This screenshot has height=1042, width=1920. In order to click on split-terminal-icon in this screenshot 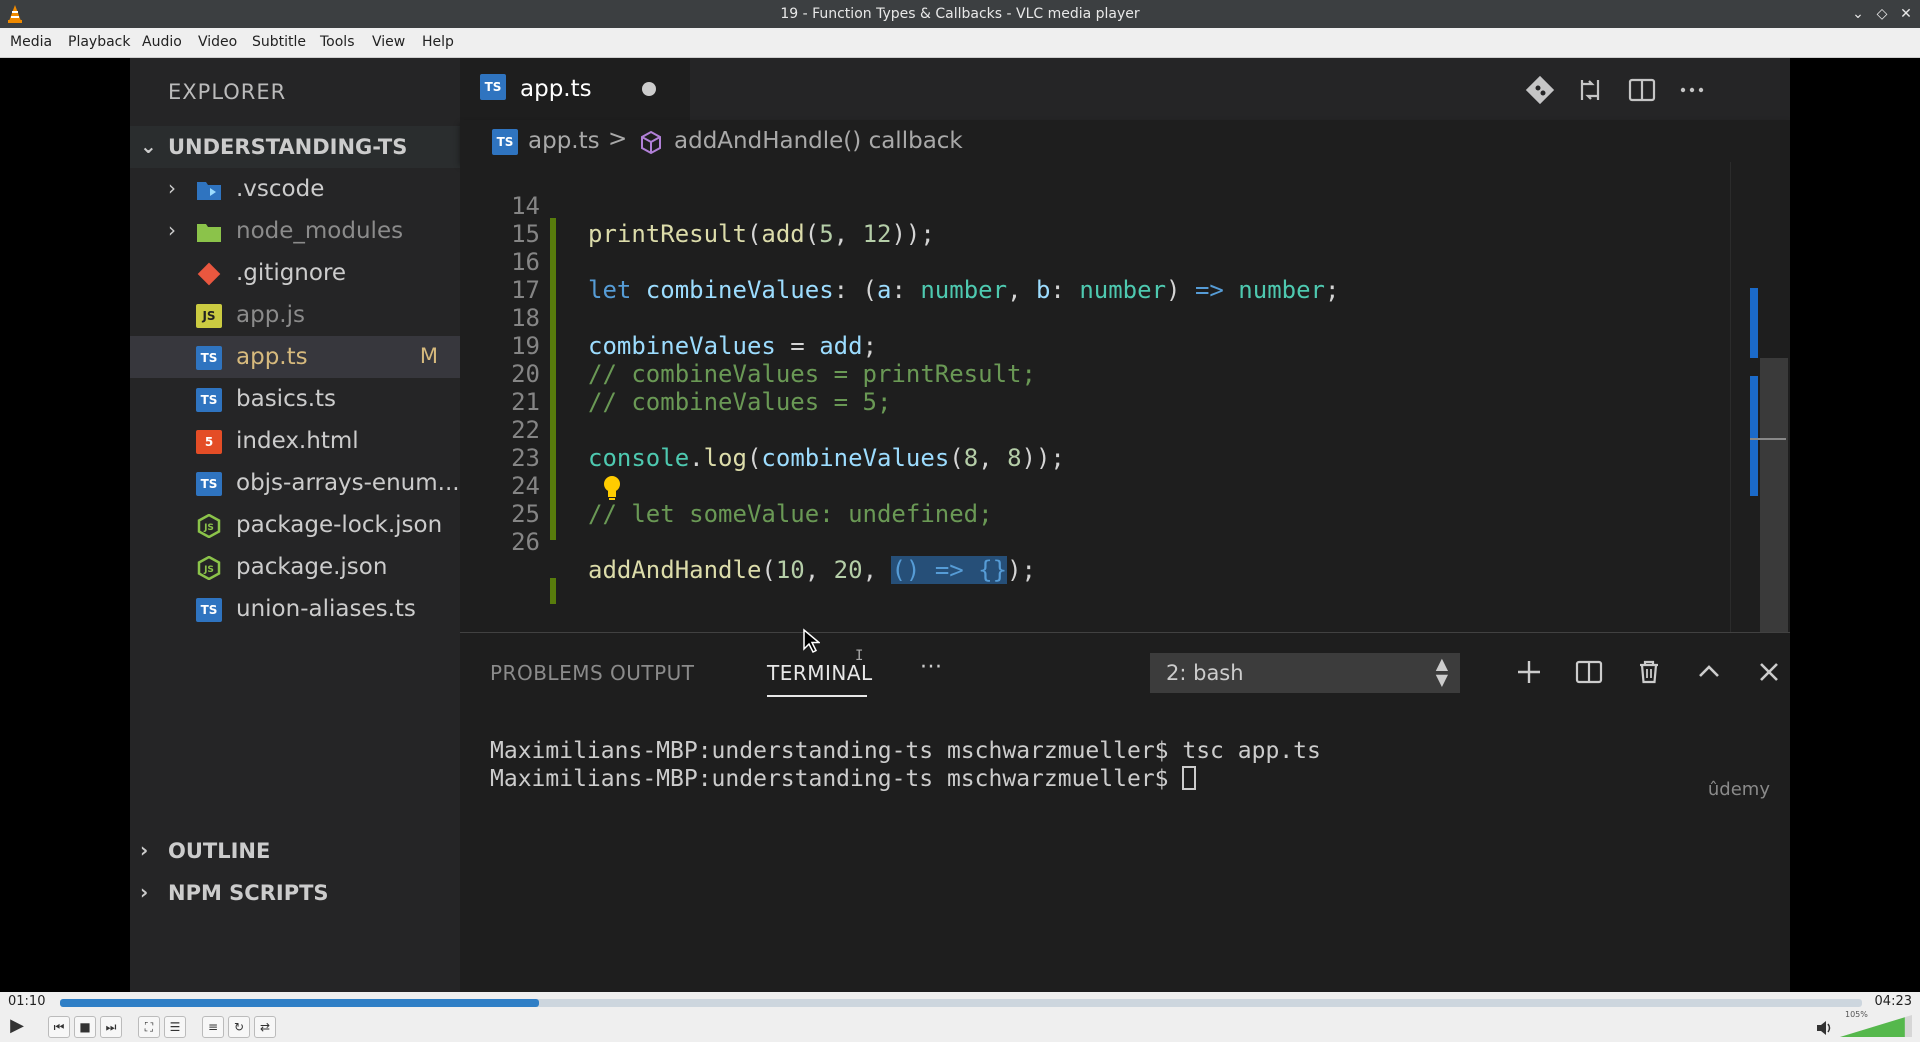, I will do `click(1589, 672)`.